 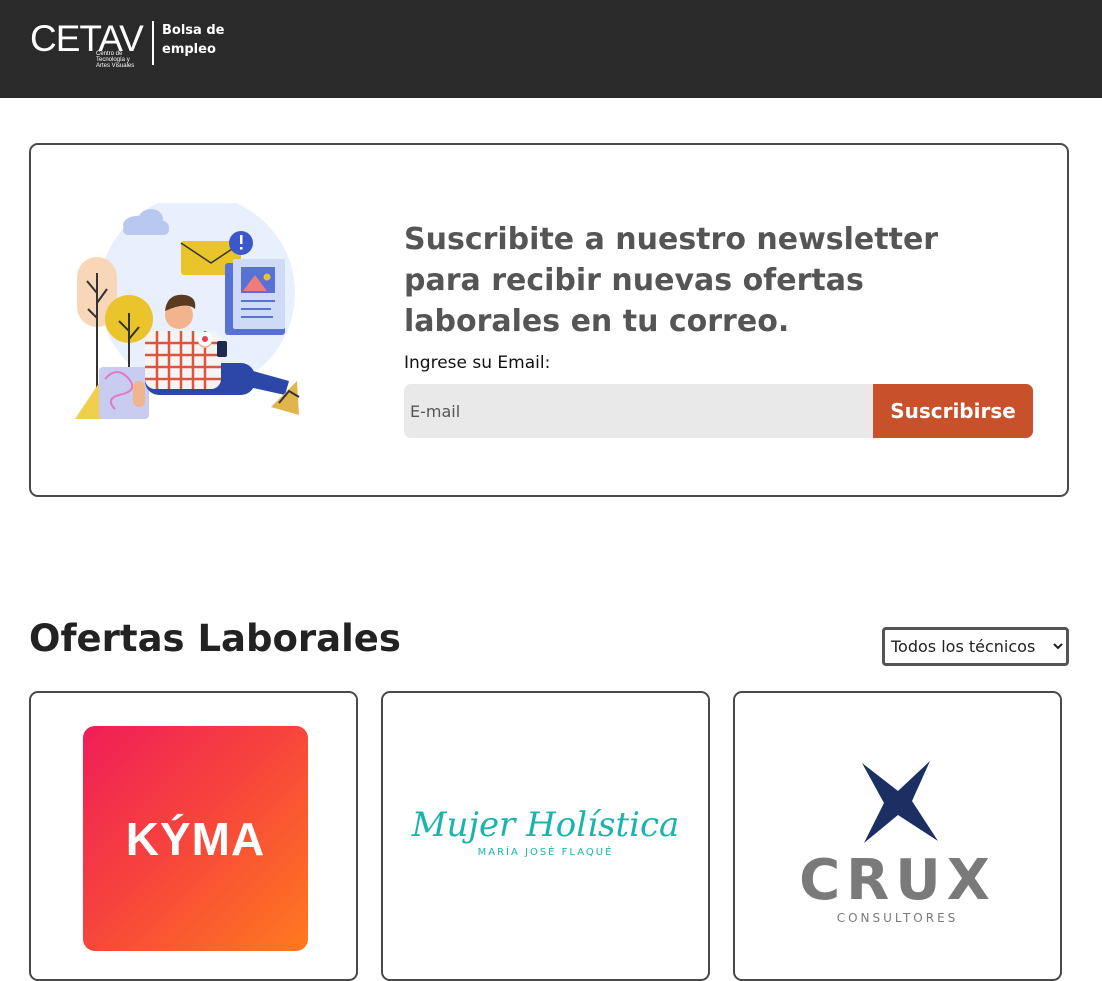 I want to click on job-card-crux: CRUX CONSULTORES, so click(x=897, y=836).